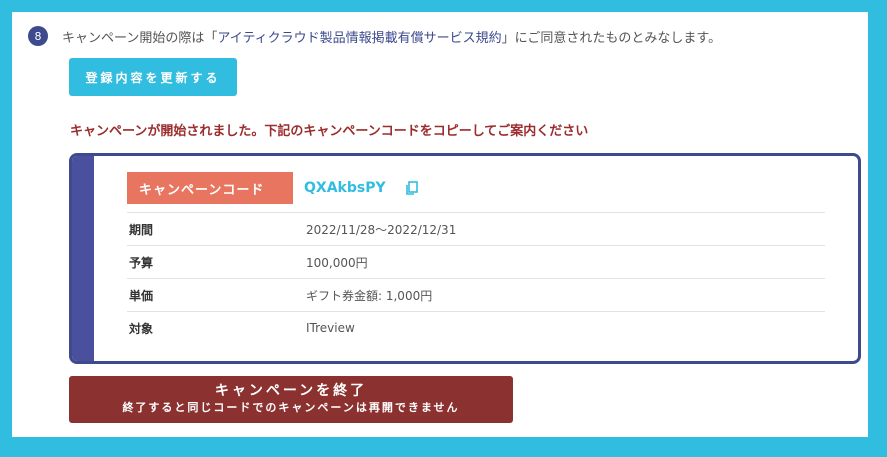 Image resolution: width=887 pixels, height=457 pixels. Describe the element at coordinates (291, 407) in the screenshot. I see `end-campaign-subtitle: 終了すると同じコードでのキャンペーンは再開できません` at that location.